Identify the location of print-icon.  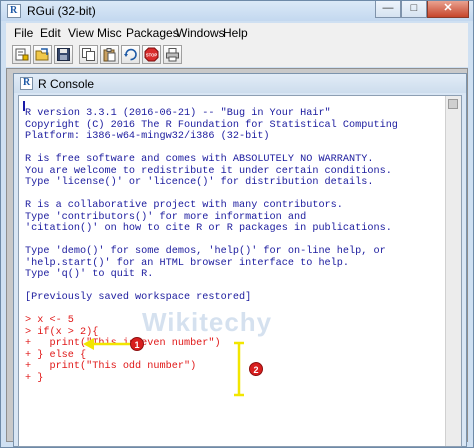
(172, 55).